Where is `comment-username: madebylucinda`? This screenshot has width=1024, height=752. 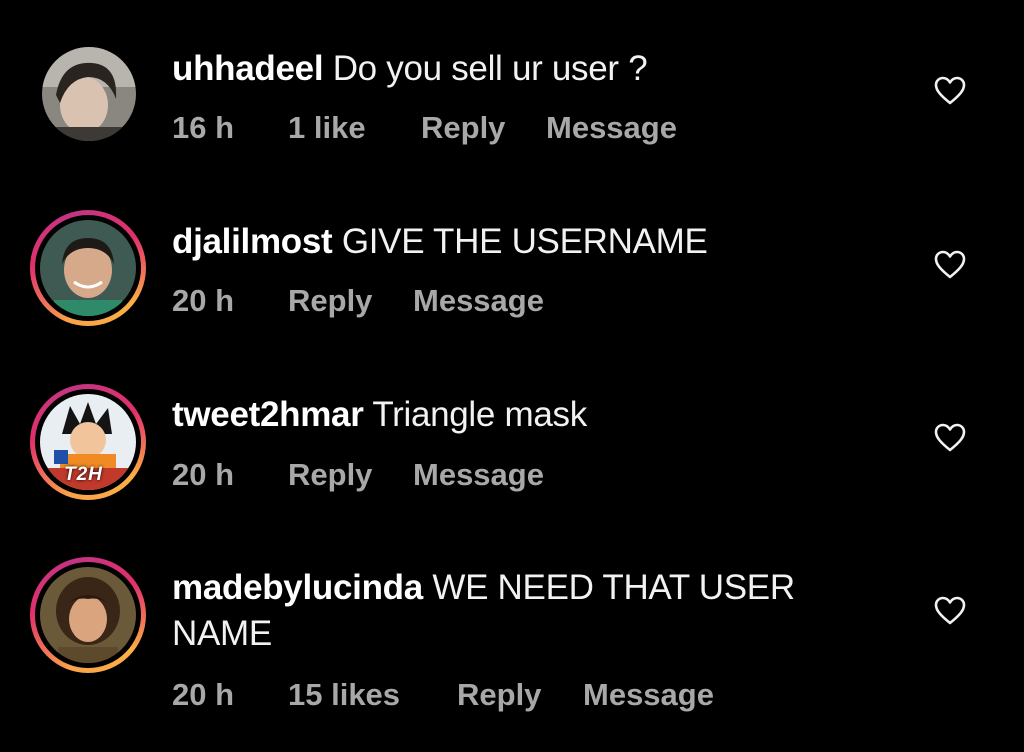
comment-username: madebylucinda is located at coordinates (297, 587).